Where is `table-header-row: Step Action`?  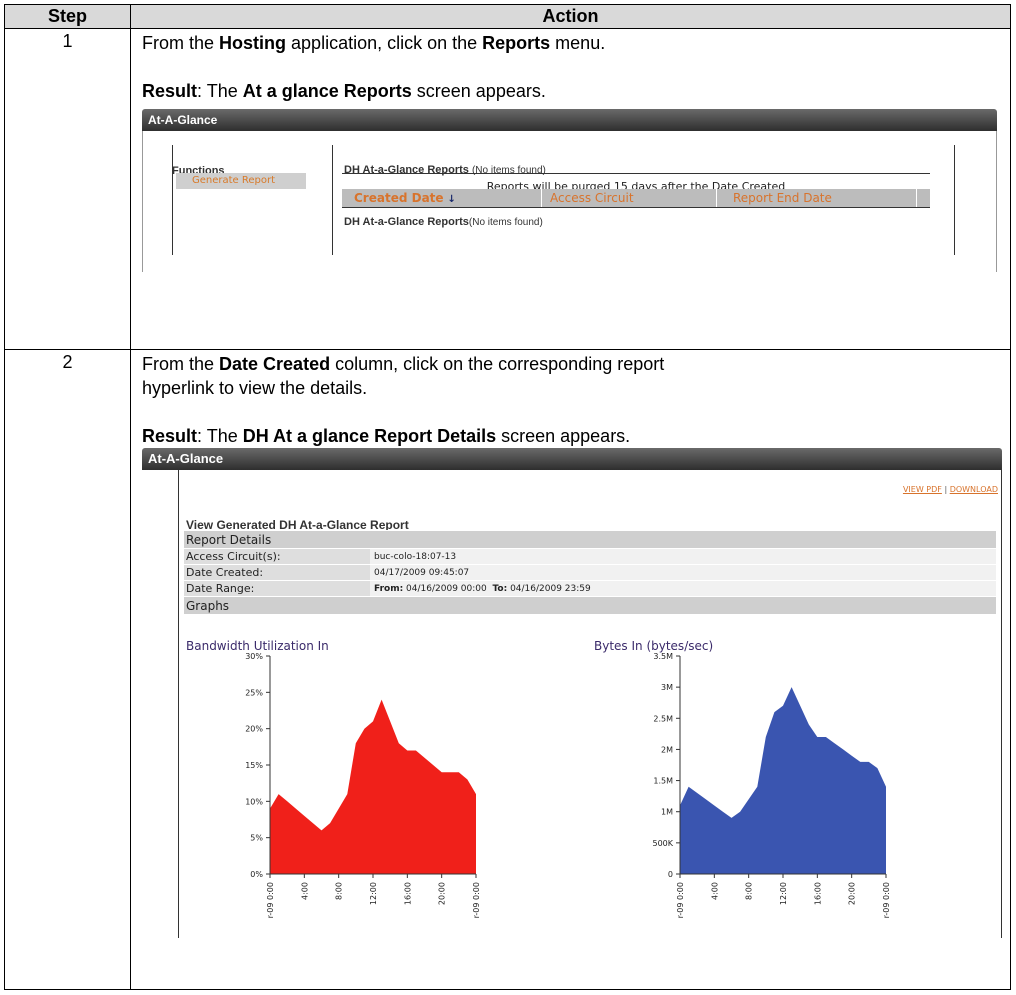 table-header-row: Step Action is located at coordinates (507, 16).